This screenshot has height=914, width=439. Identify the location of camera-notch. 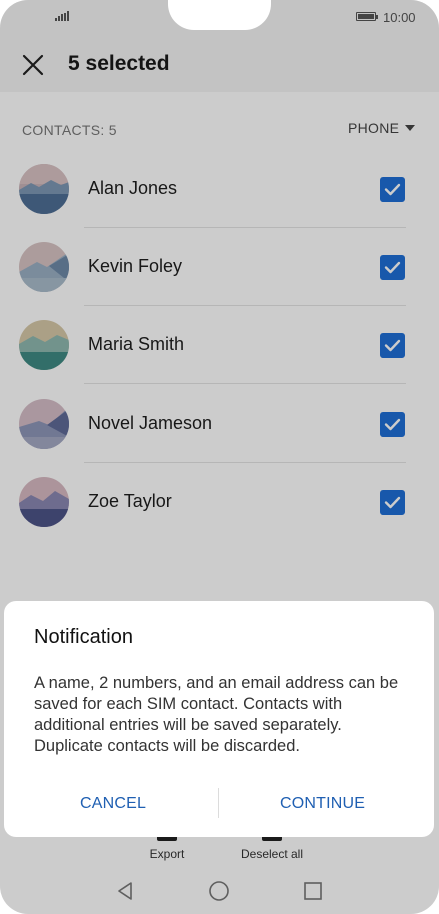
(219, 15).